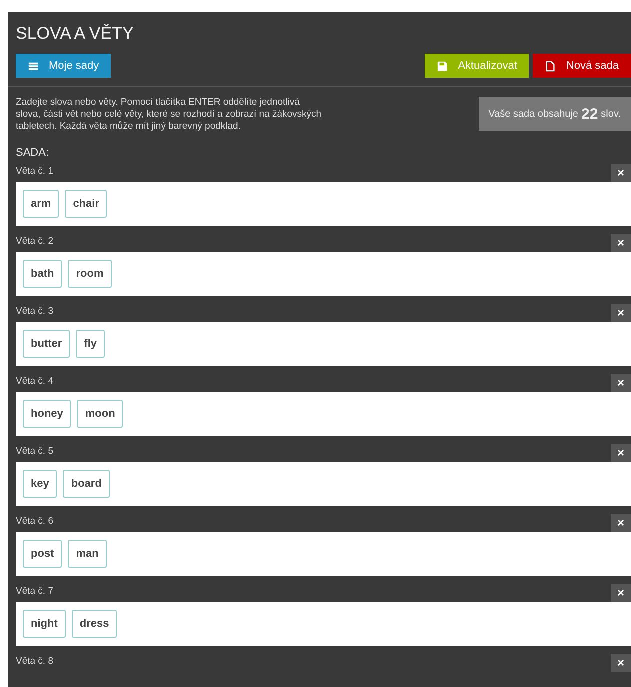 The width and height of the screenshot is (631, 687). Describe the element at coordinates (42, 274) in the screenshot. I see `word-chip: bath` at that location.